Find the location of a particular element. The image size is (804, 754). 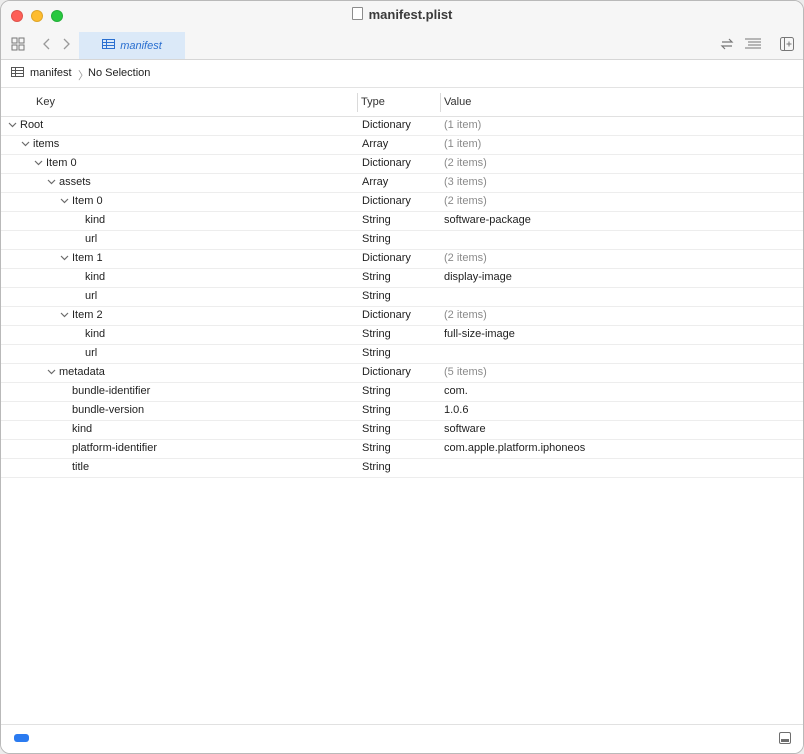

row-value: (3 items) is located at coordinates (465, 182).